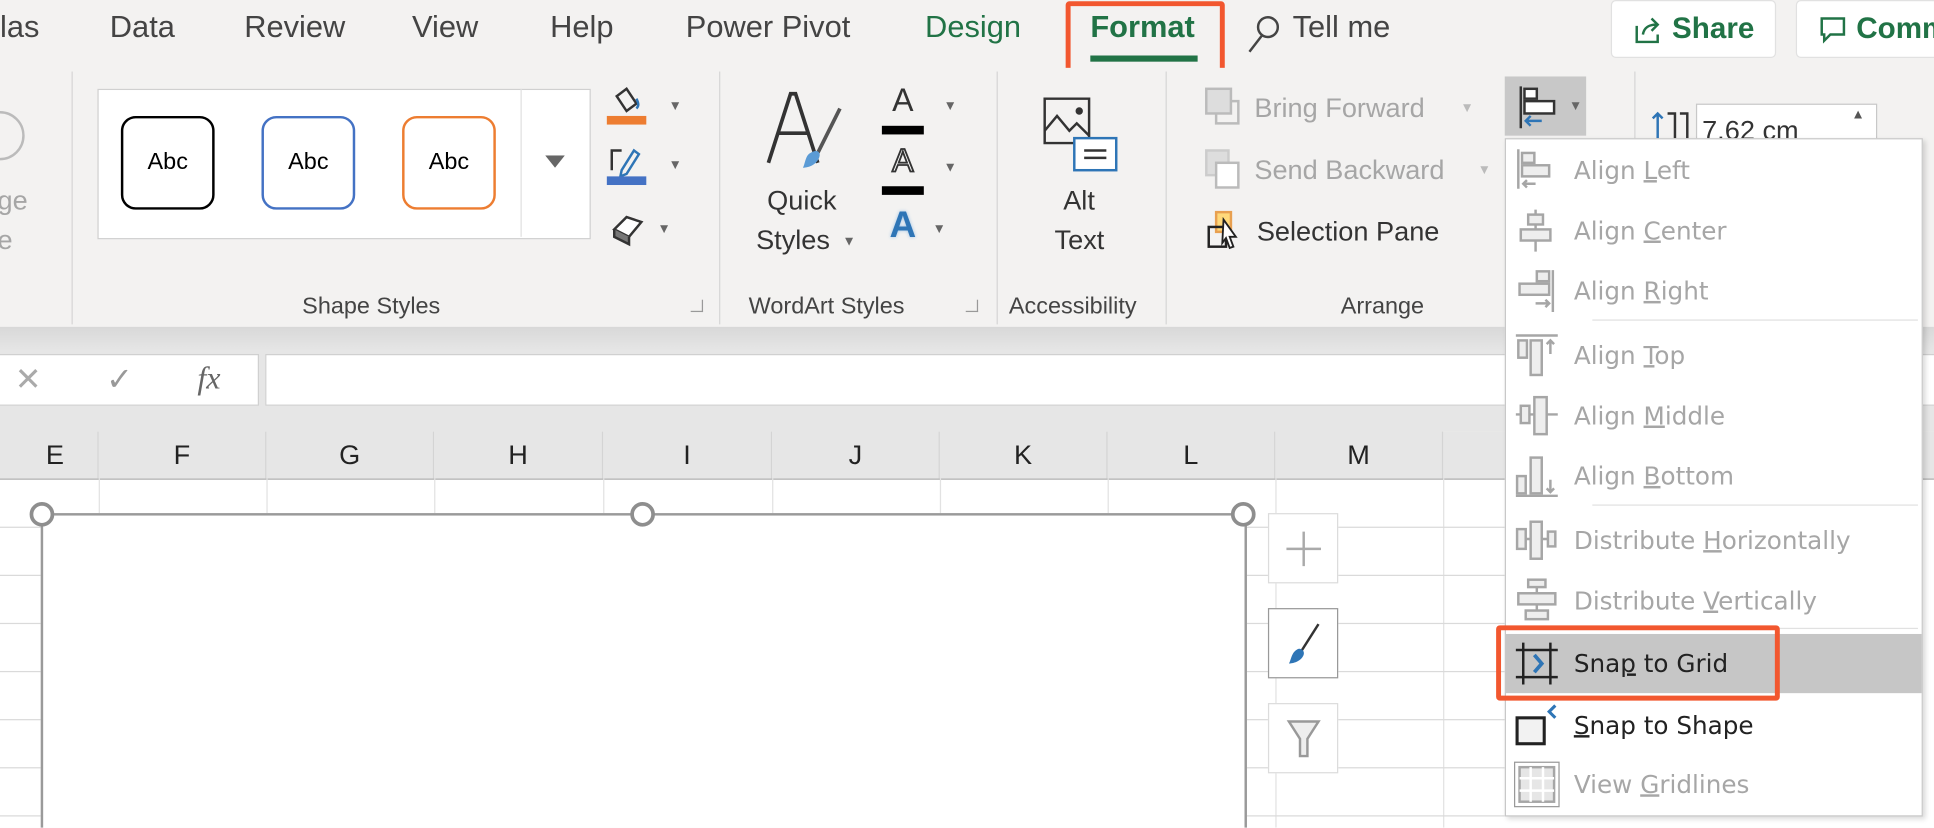 Image resolution: width=1934 pixels, height=828 pixels. Describe the element at coordinates (1536, 290) in the screenshot. I see `align-right-icon` at that location.